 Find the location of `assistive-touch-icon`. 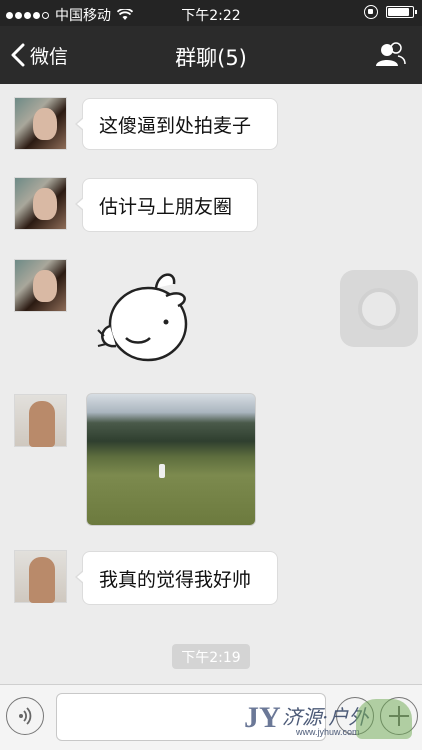

assistive-touch-icon is located at coordinates (379, 309).